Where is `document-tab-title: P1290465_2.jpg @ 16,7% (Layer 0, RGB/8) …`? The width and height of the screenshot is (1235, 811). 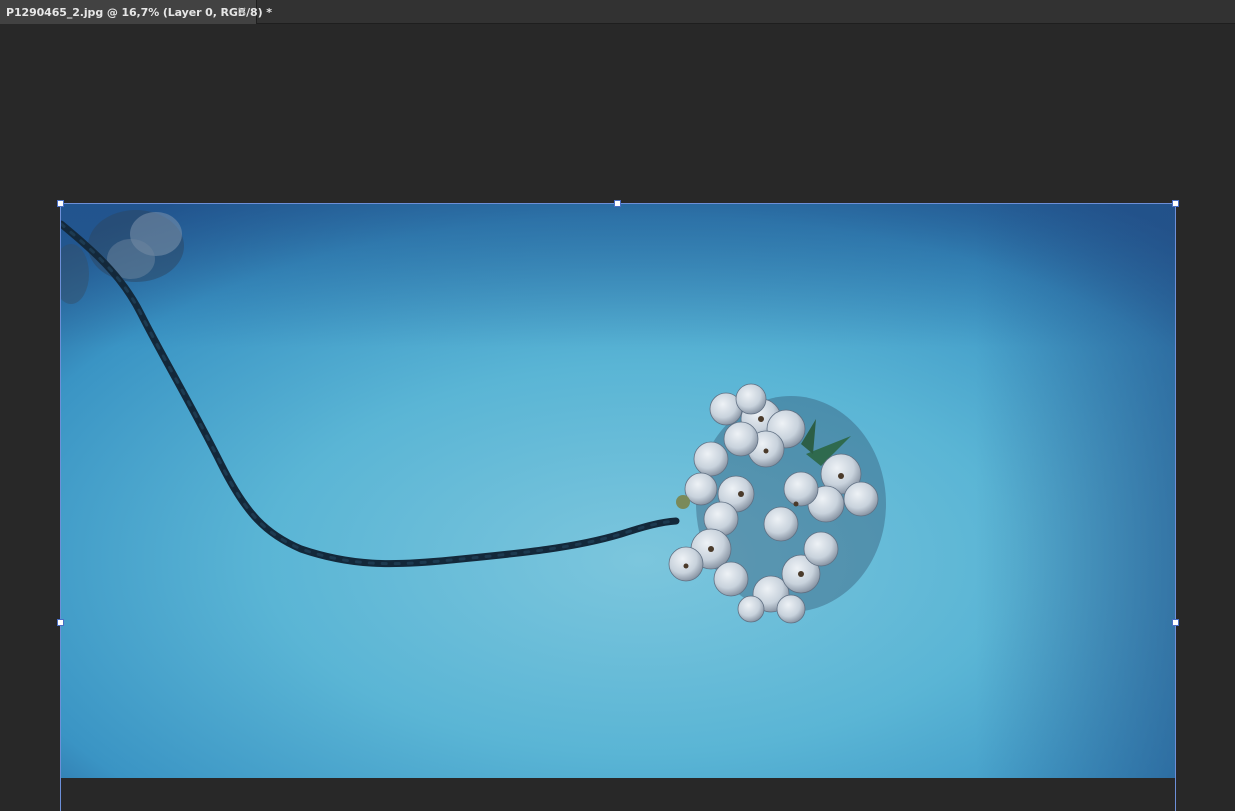
document-tab-title: P1290465_2.jpg @ 16,7% (Layer 0, RGB/8) … is located at coordinates (139, 12).